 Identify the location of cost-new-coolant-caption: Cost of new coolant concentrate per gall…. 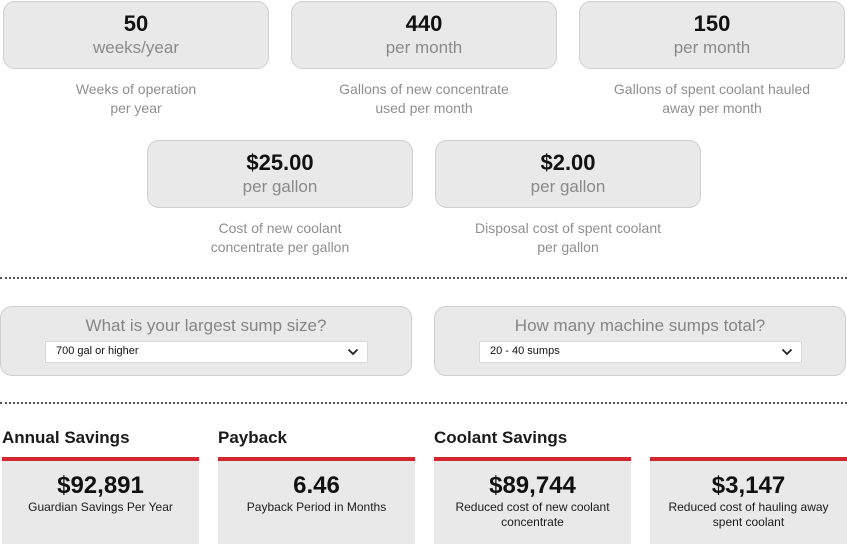
(280, 238).